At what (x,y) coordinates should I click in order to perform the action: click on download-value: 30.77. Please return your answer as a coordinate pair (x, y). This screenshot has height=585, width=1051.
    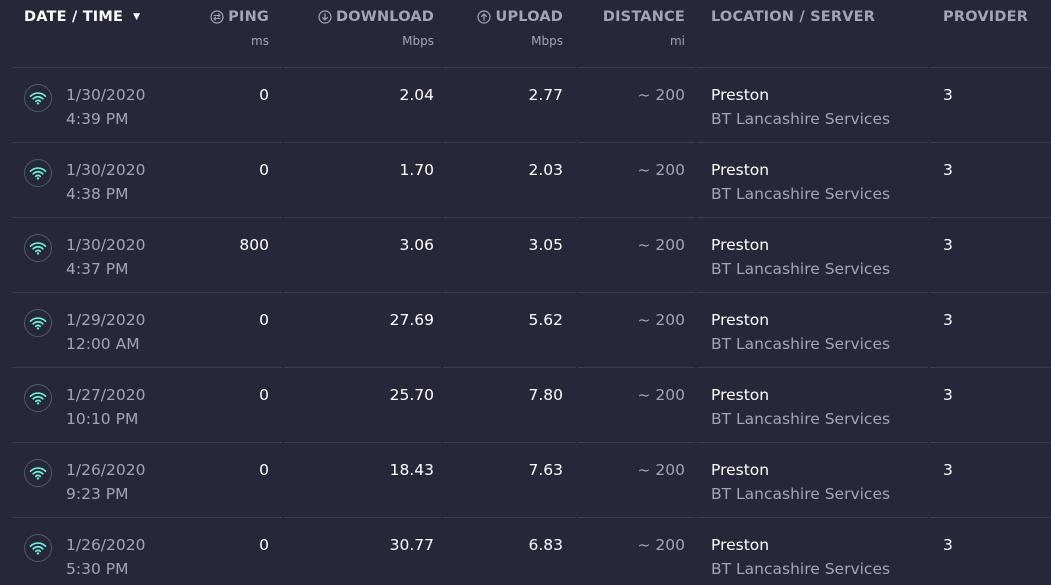
    Looking at the image, I should click on (411, 545).